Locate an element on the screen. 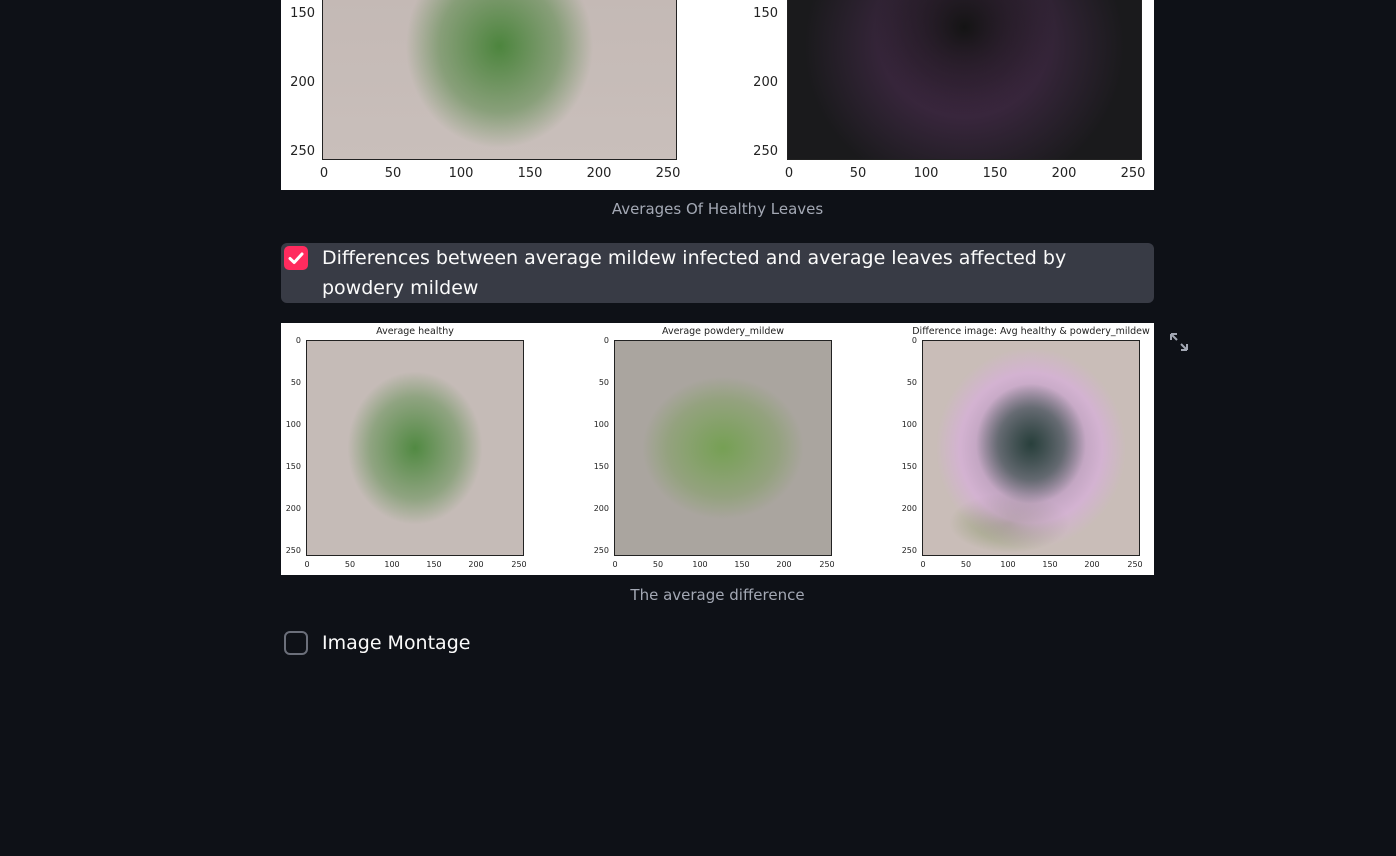 This screenshot has height=856, width=1396. checkmark-icon is located at coordinates (296, 258).